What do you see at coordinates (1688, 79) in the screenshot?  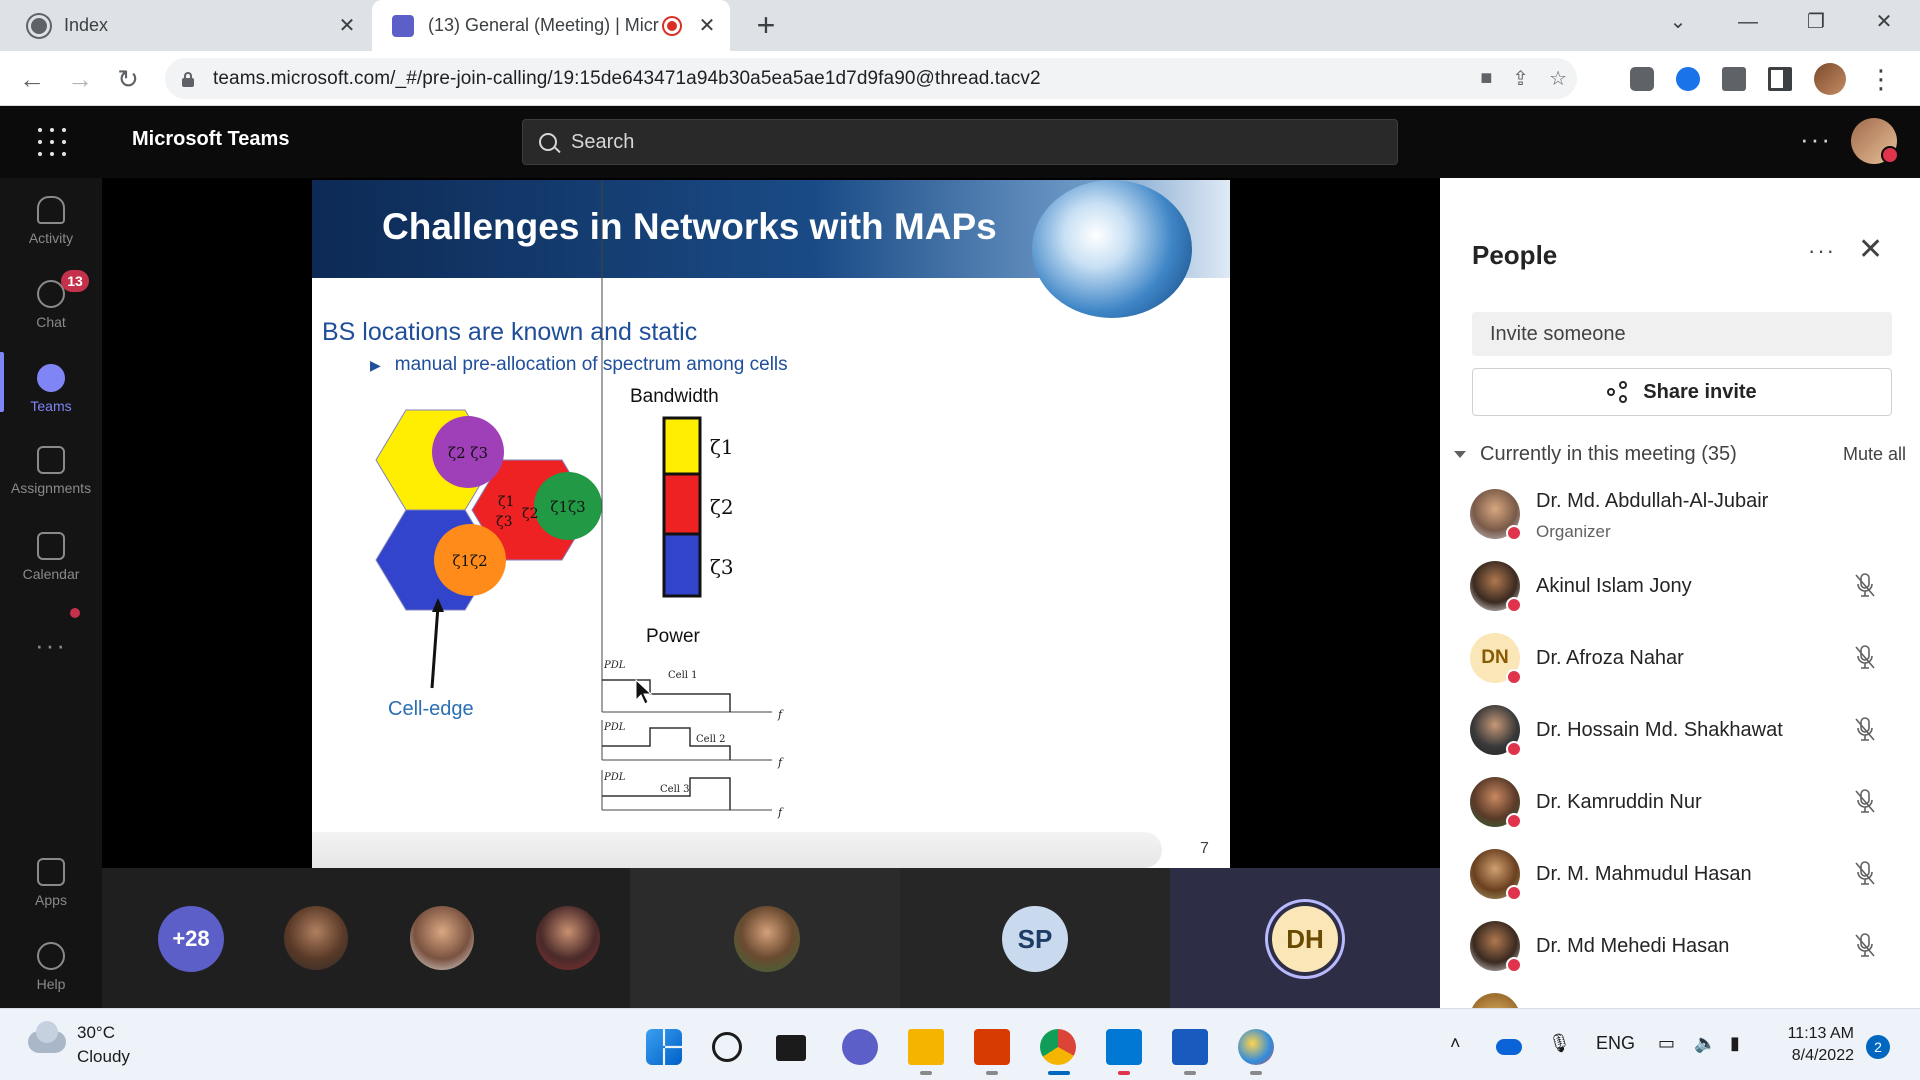 I see `sync-extension-icon` at bounding box center [1688, 79].